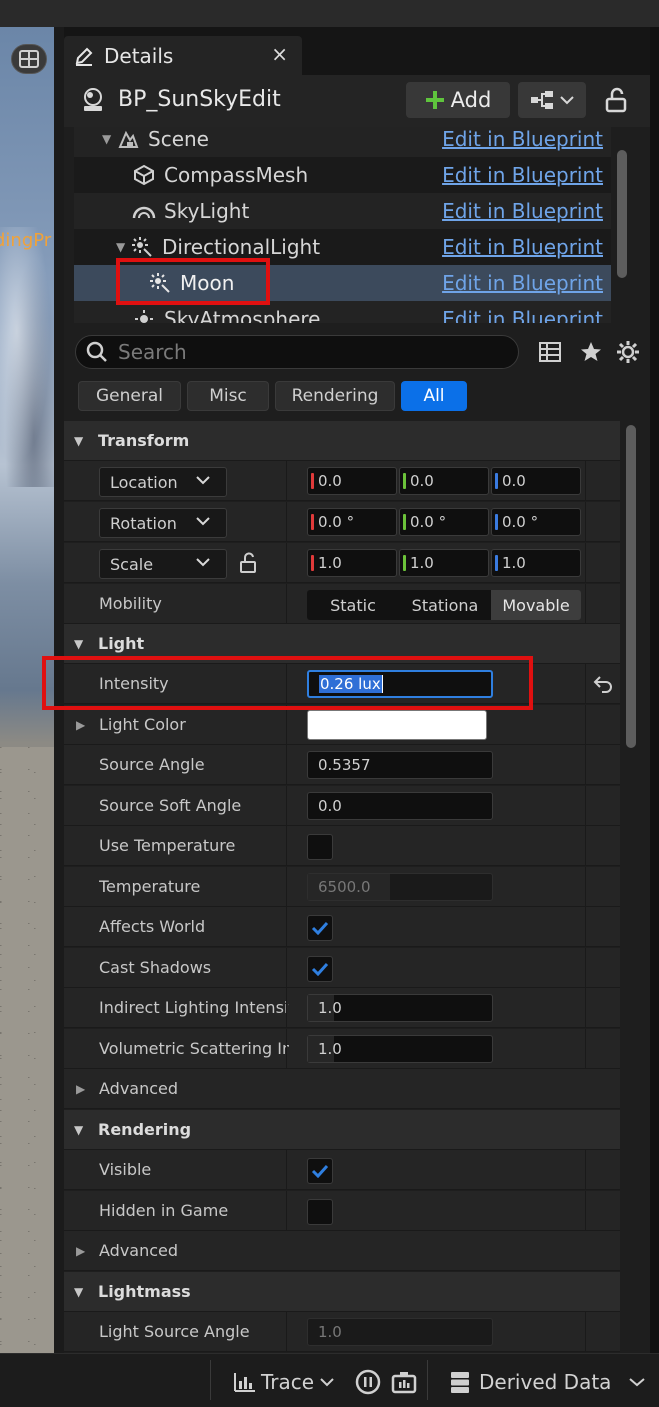 Image resolution: width=659 pixels, height=1407 pixels. I want to click on trace-menu: Trace, so click(283, 1382).